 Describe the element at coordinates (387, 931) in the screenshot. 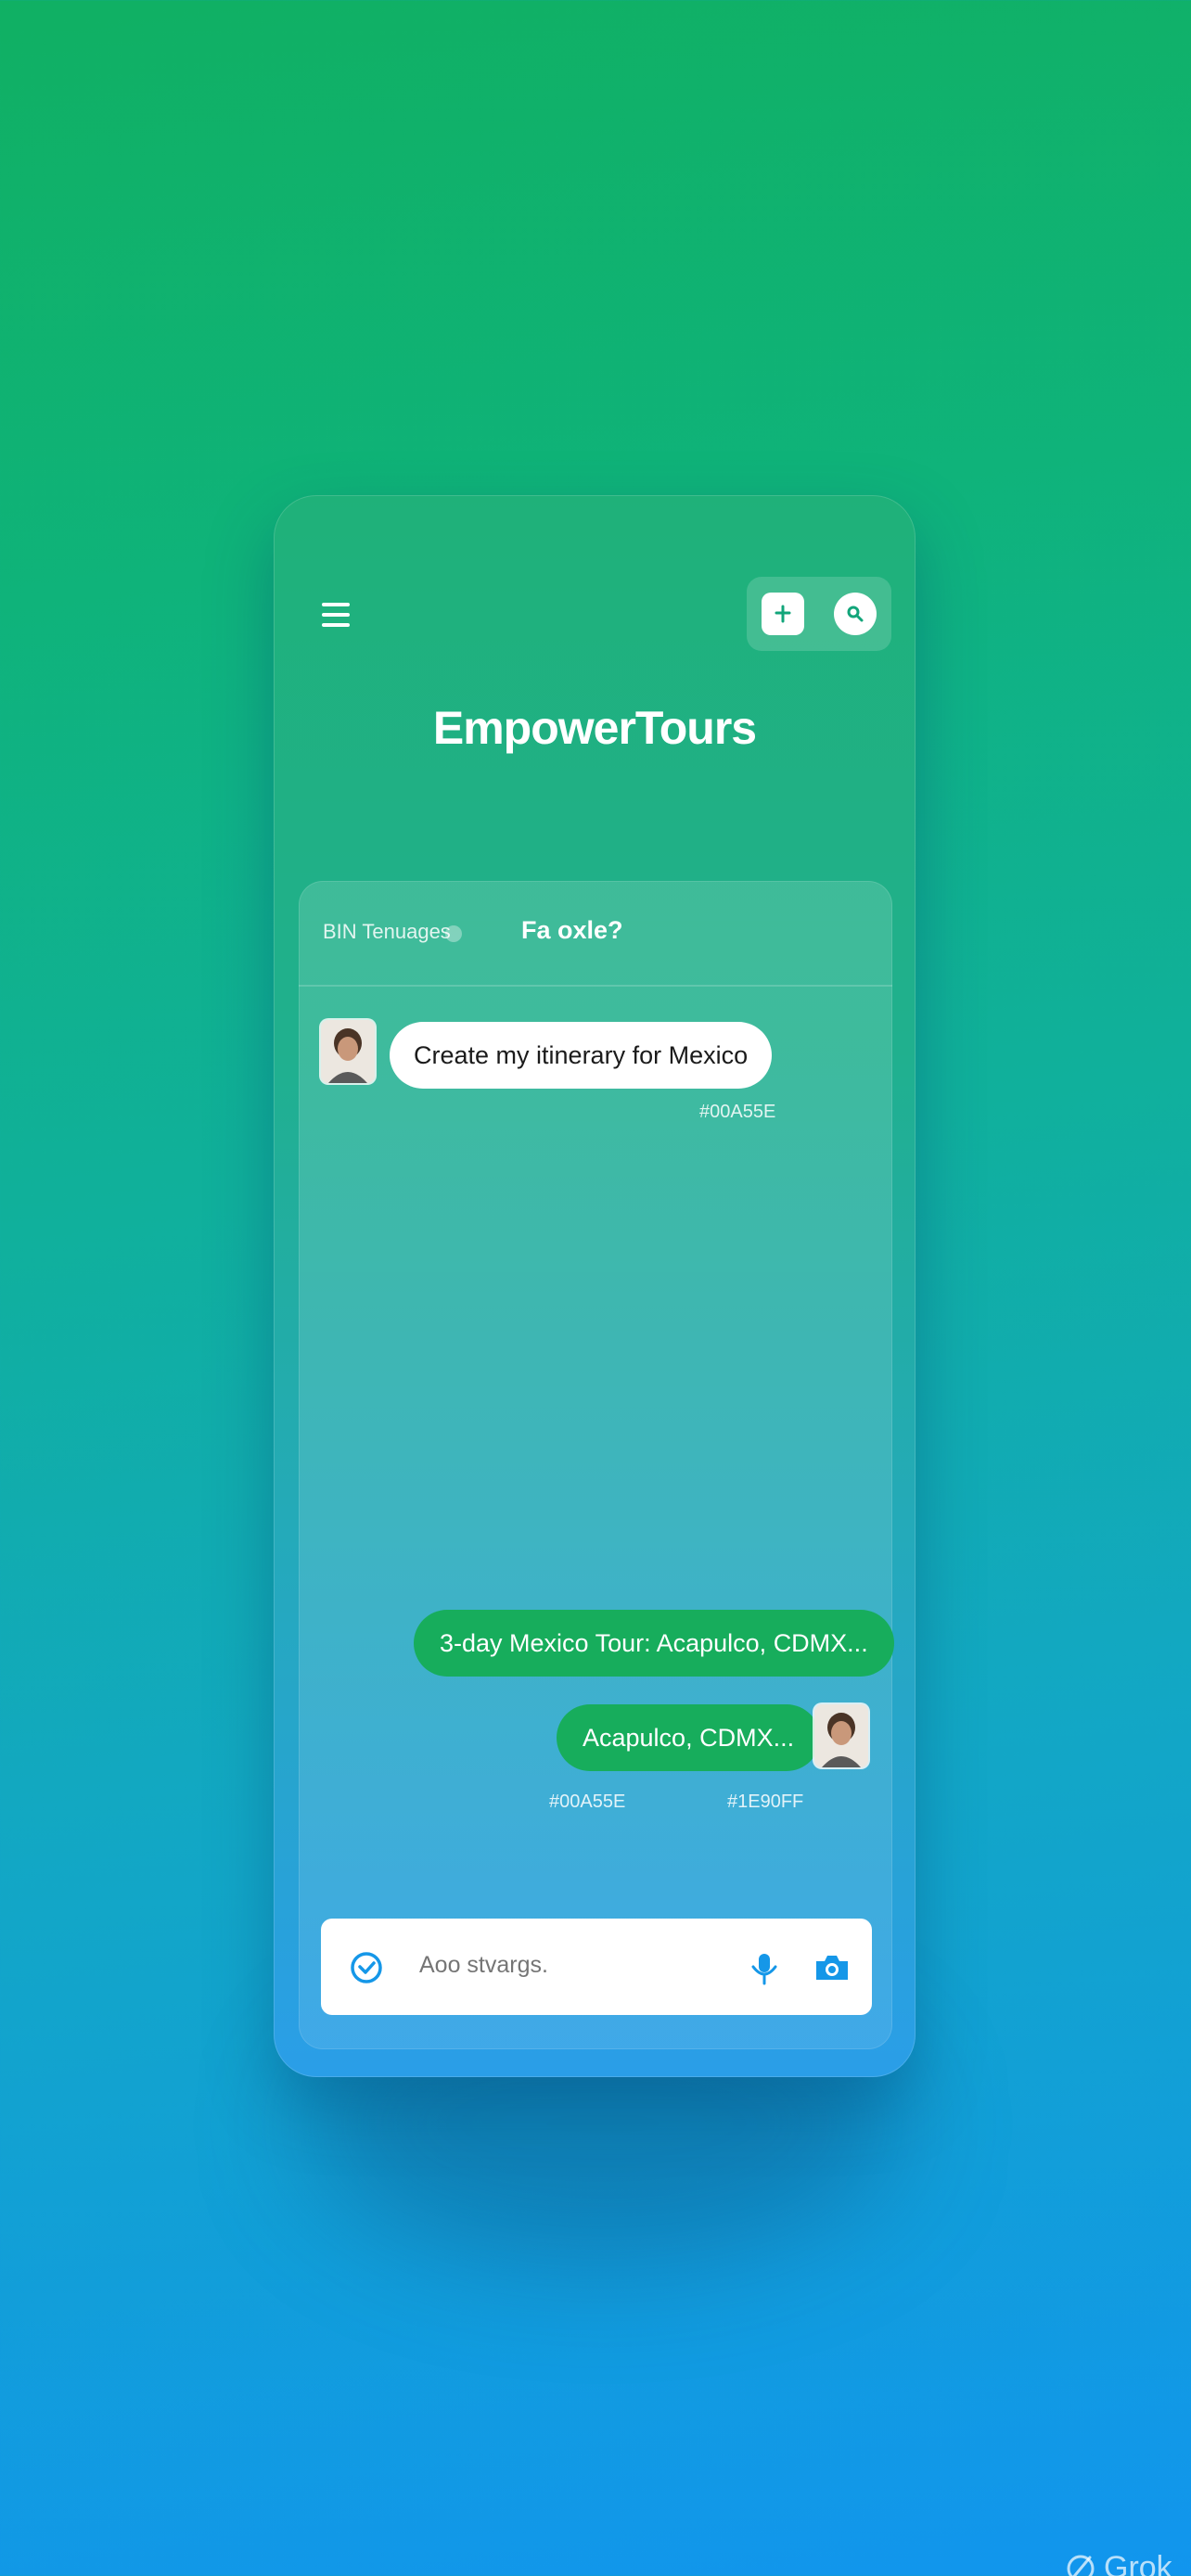

I see `chat-header-label: BIN Tenuages` at that location.